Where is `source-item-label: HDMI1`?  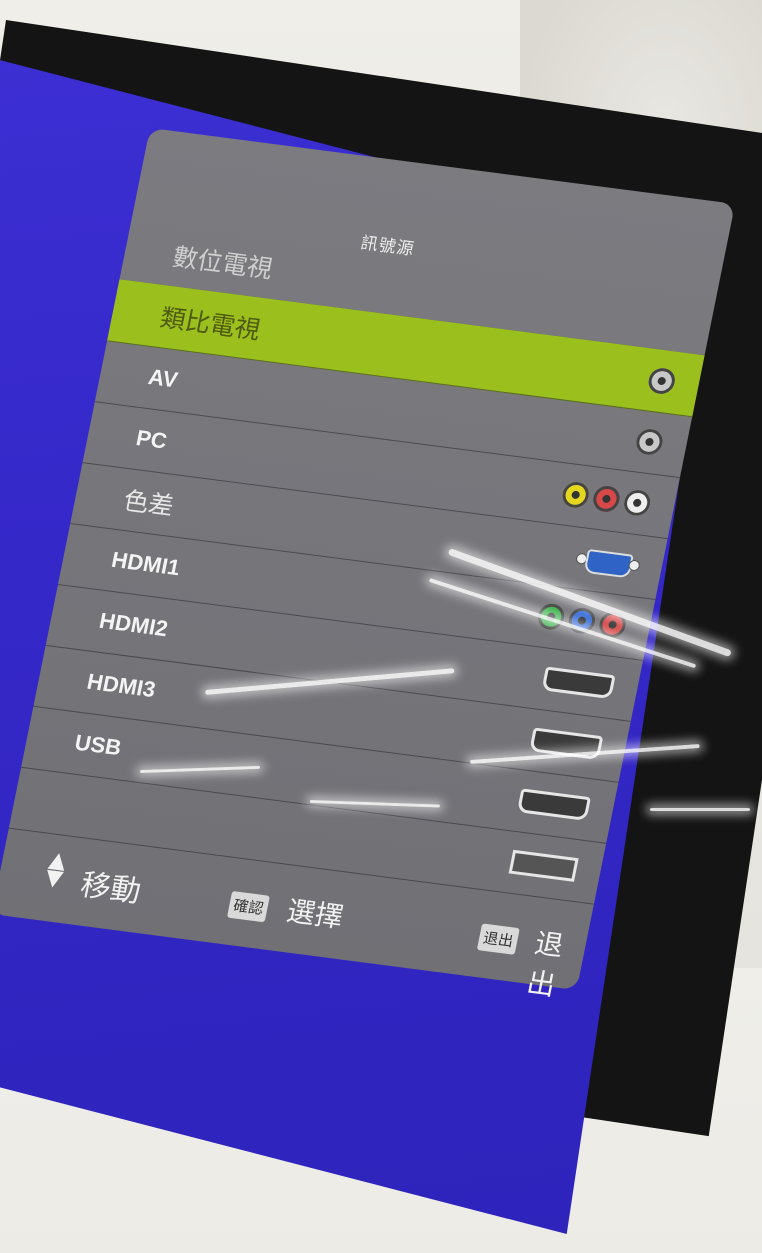
source-item-label: HDMI1 is located at coordinates (146, 563).